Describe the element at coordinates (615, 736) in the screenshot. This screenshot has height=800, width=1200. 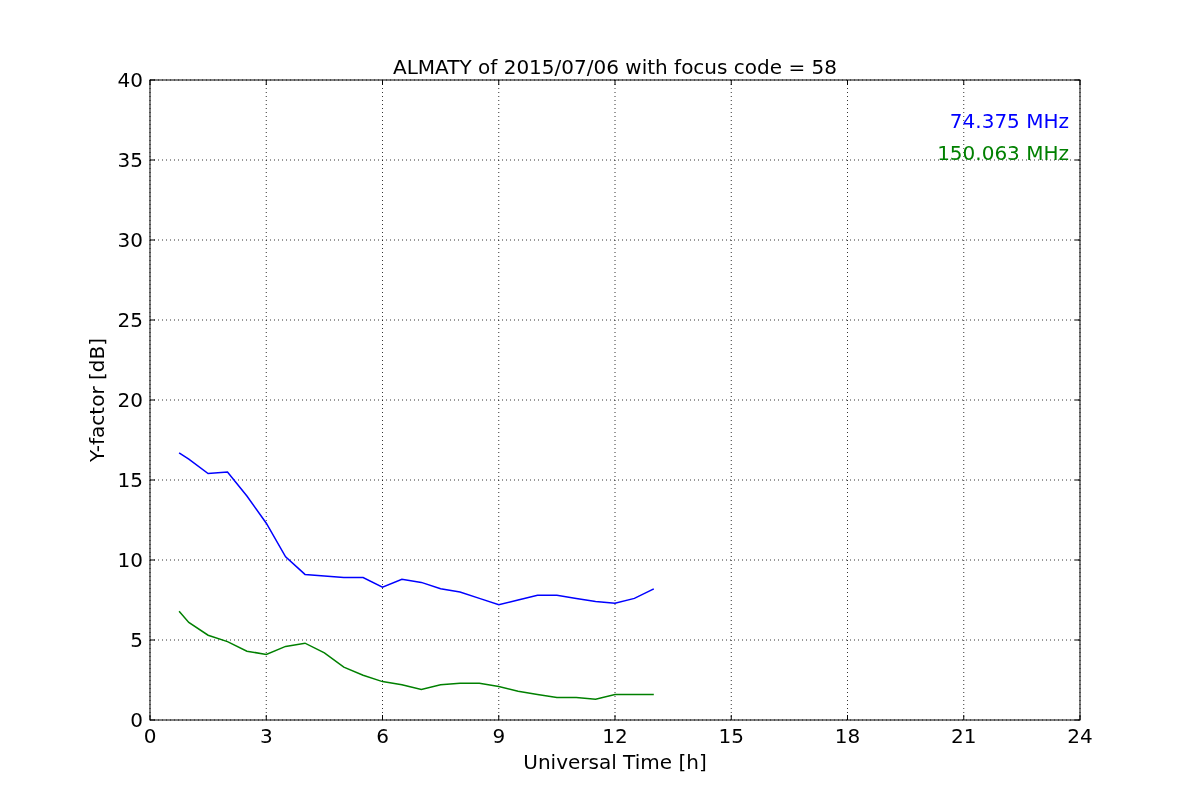
I see `x-tick-label: 12` at that location.